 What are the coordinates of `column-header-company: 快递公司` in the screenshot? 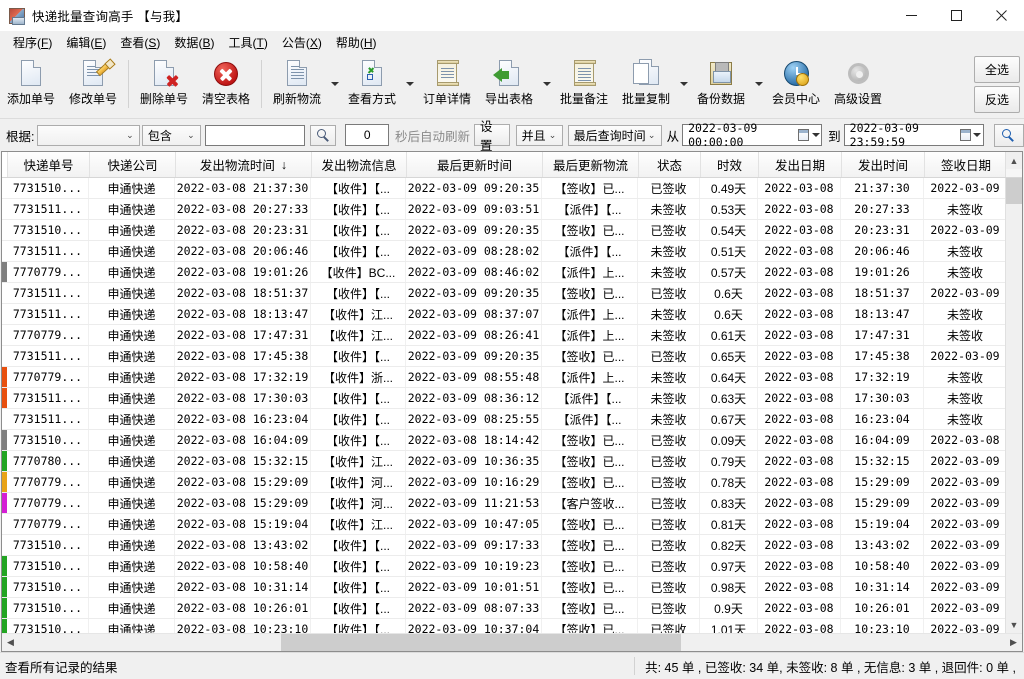 It's located at (133, 164).